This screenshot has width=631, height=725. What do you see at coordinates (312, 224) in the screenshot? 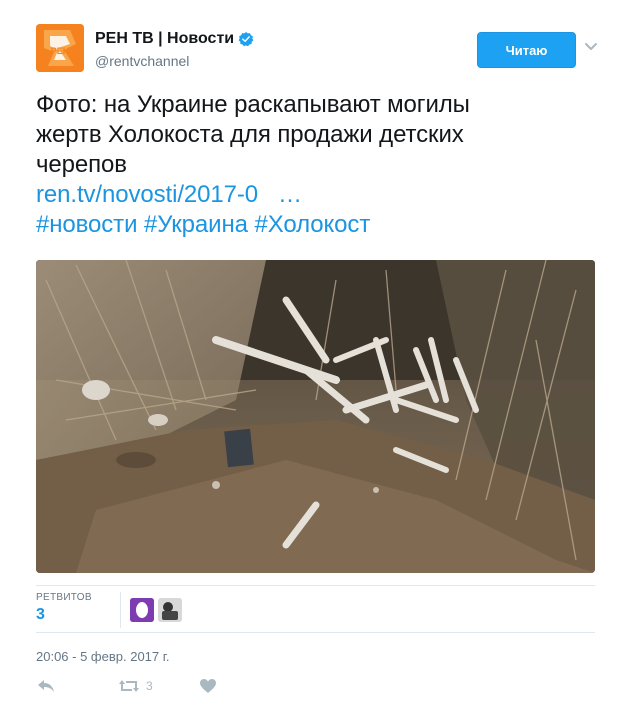
I see `hashtag-link: #Холокост` at bounding box center [312, 224].